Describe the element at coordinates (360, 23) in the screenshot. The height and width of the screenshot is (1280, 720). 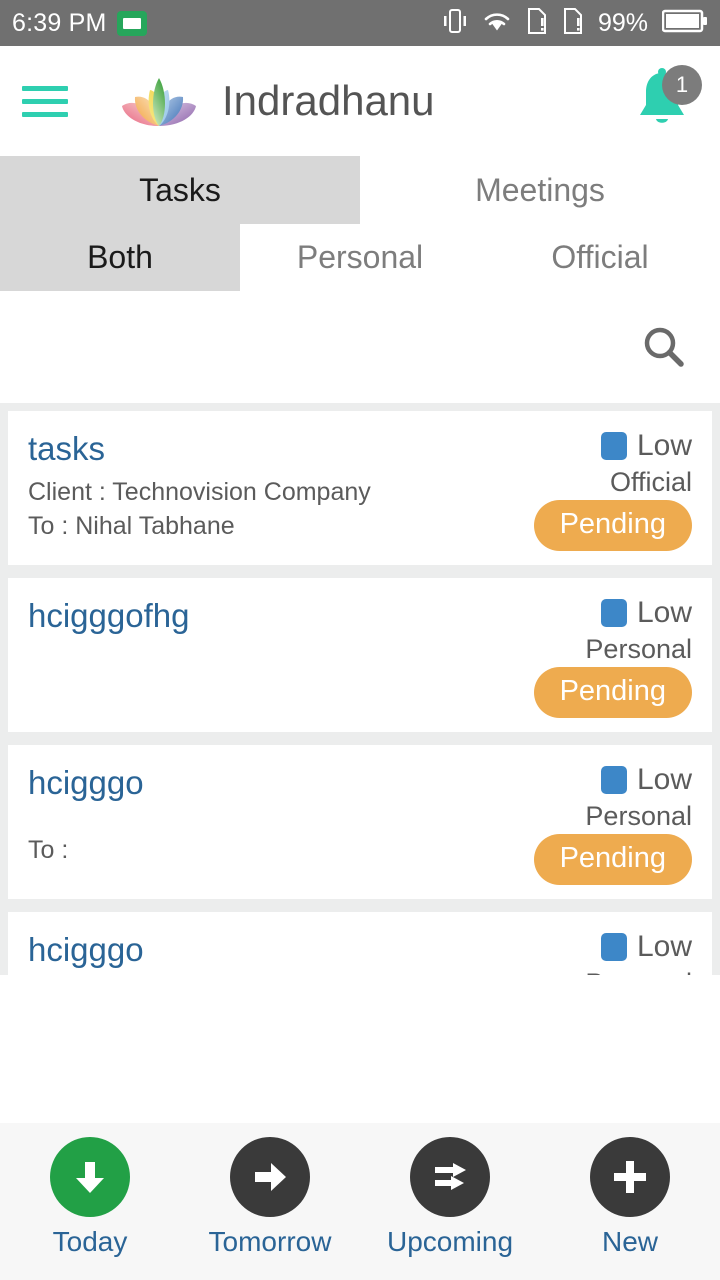
I see `status-bar: 6:39 PM 99%` at that location.